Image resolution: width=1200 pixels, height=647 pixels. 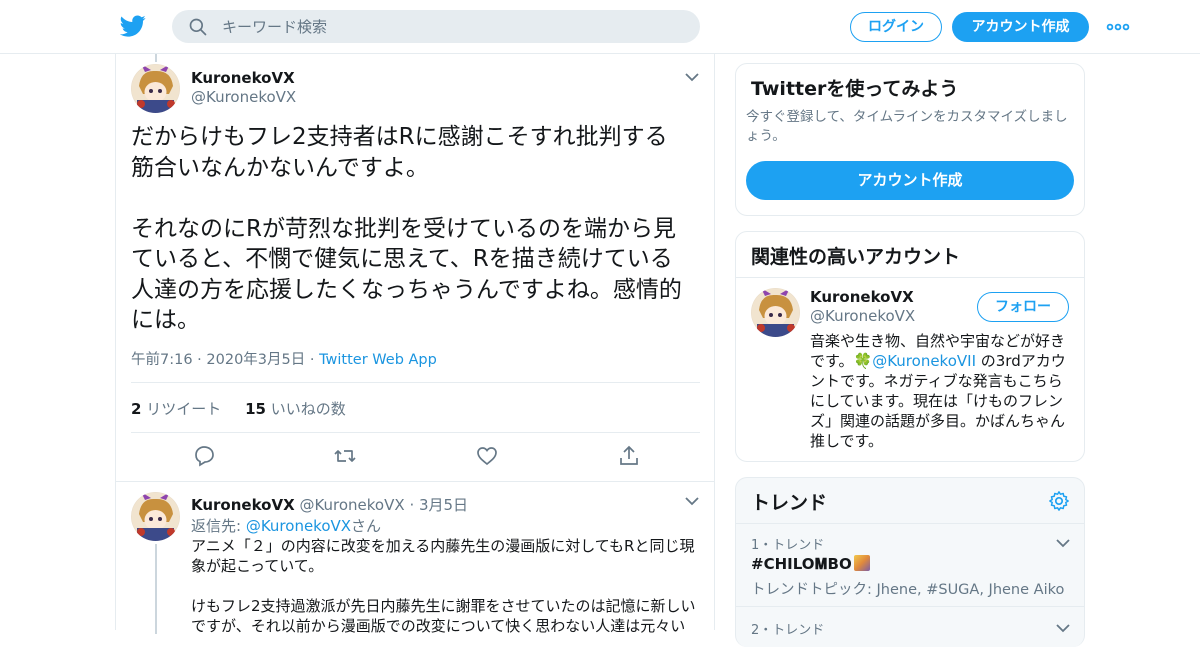 I want to click on follow-button: フォロー, so click(x=1023, y=307).